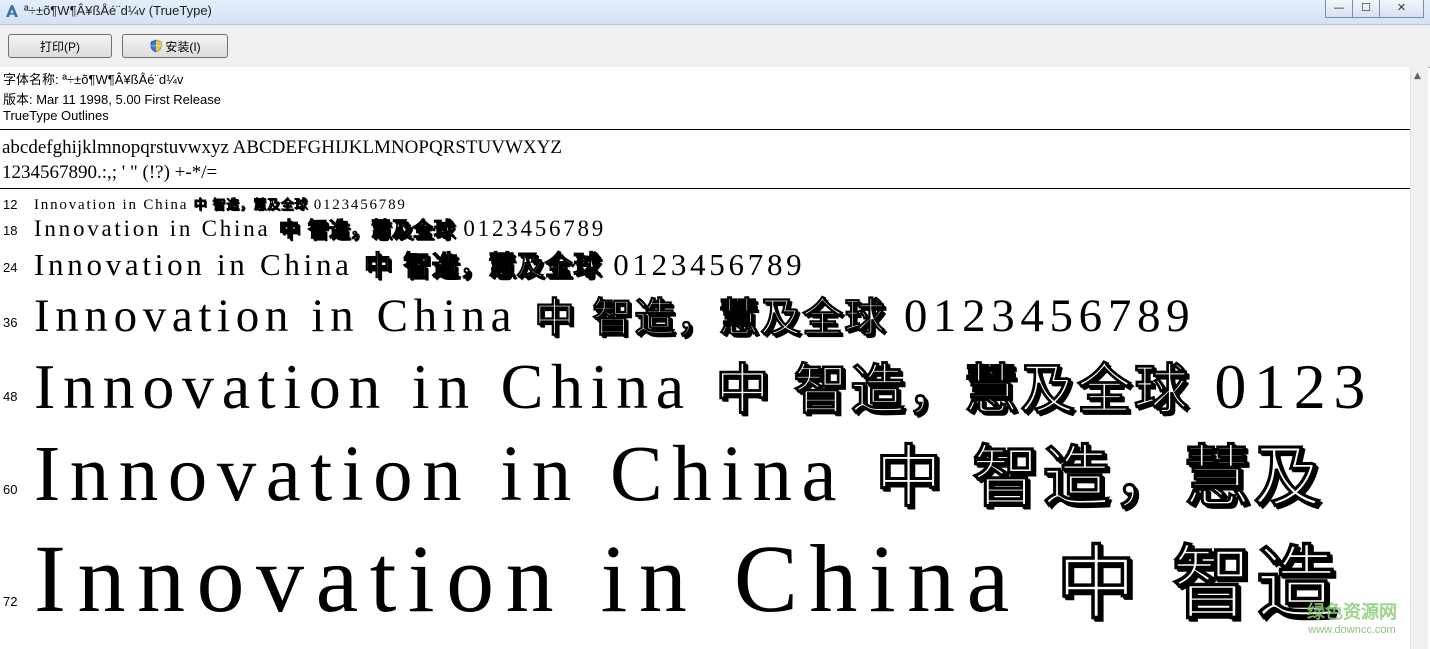 Image resolution: width=1430 pixels, height=649 pixels. Describe the element at coordinates (10, 204) in the screenshot. I see `size-label-12: 12` at that location.